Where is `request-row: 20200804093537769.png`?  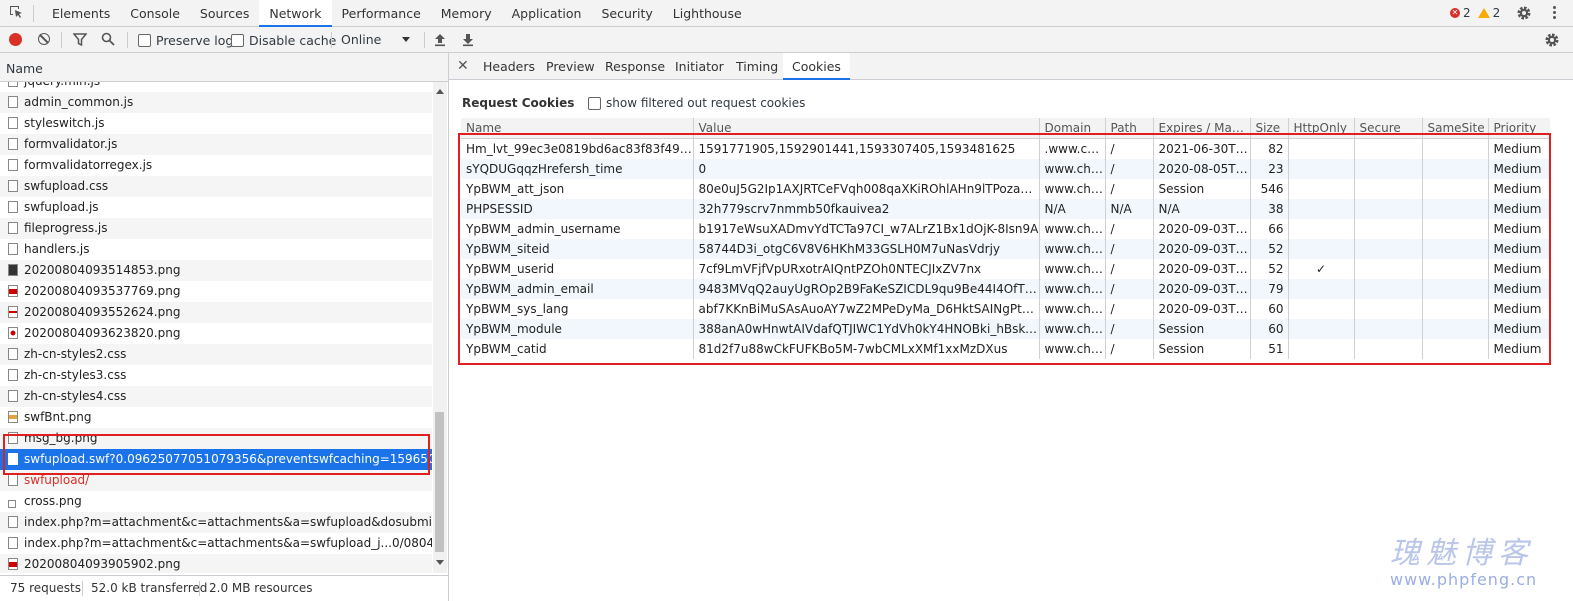
request-row: 20200804093537769.png is located at coordinates (216, 291).